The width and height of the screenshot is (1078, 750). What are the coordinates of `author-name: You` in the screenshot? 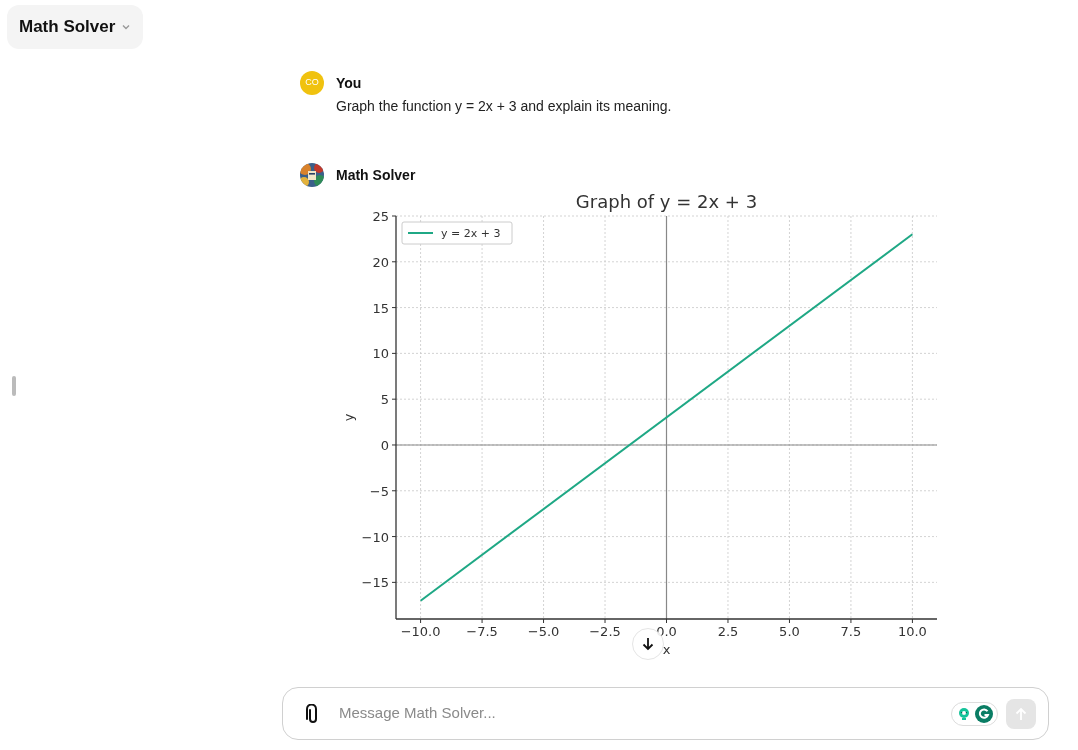 It's located at (349, 83).